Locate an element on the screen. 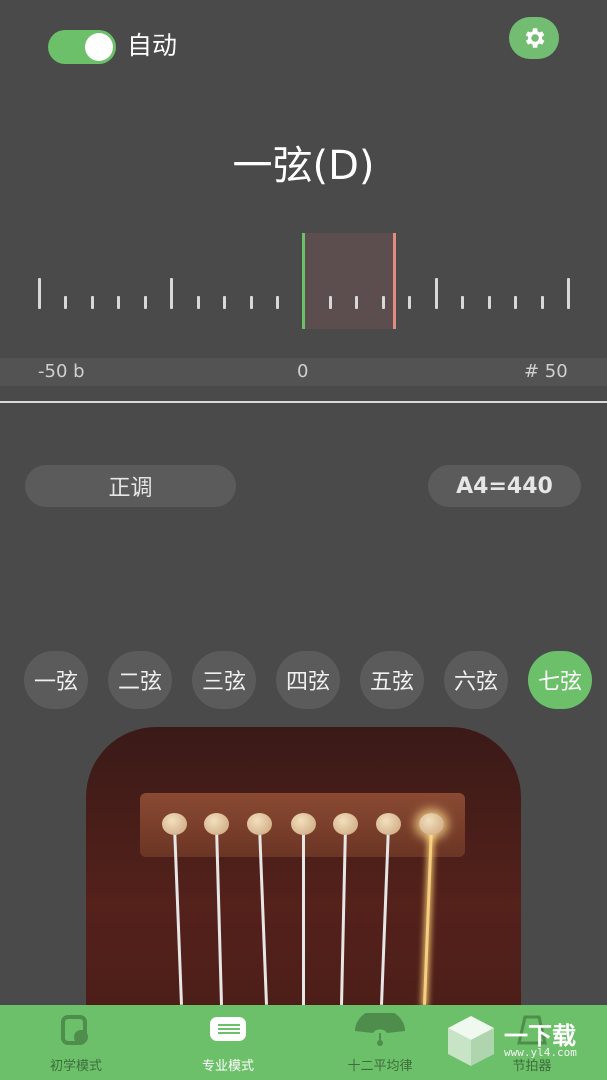 Image resolution: width=607 pixels, height=1080 pixels. scale-zero-label: 0 is located at coordinates (303, 371).